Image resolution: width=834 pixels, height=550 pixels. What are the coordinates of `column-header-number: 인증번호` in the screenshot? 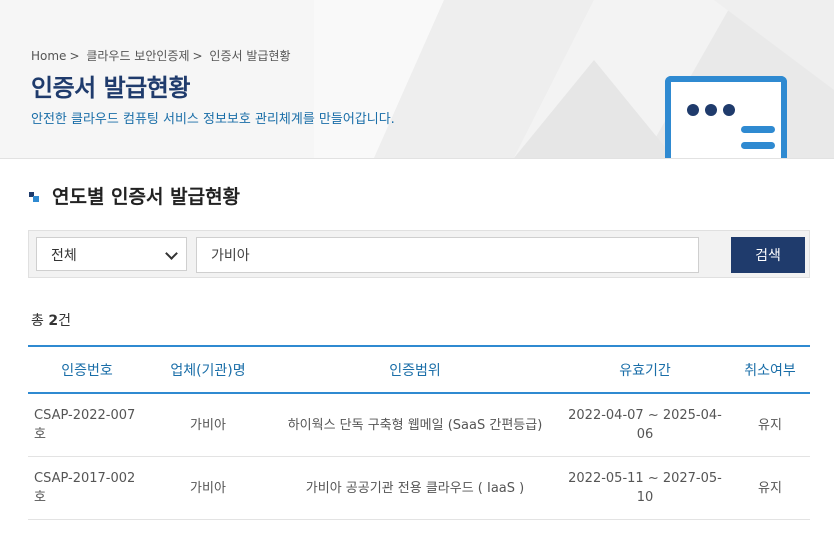 It's located at (87, 369).